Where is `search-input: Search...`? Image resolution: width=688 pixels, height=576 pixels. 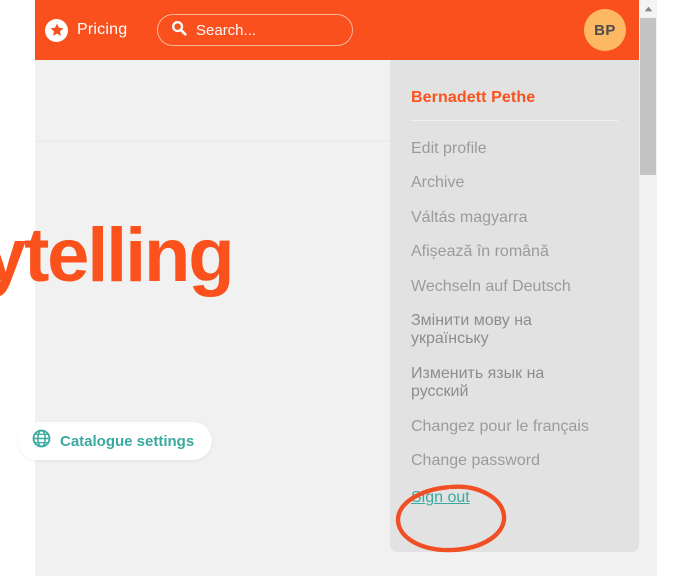 search-input: Search... is located at coordinates (255, 30).